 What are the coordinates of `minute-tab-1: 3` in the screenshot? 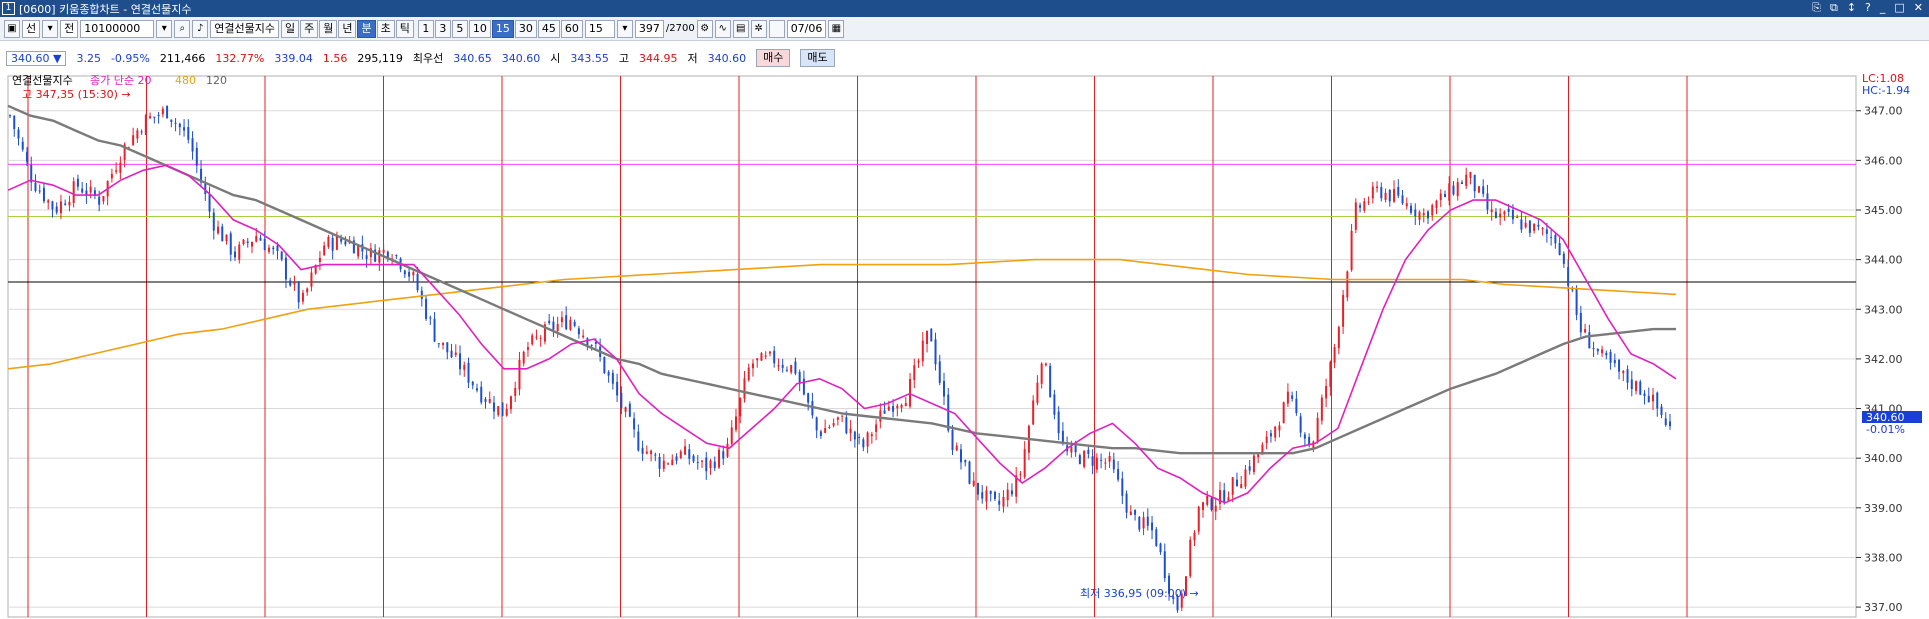 It's located at (442, 28).